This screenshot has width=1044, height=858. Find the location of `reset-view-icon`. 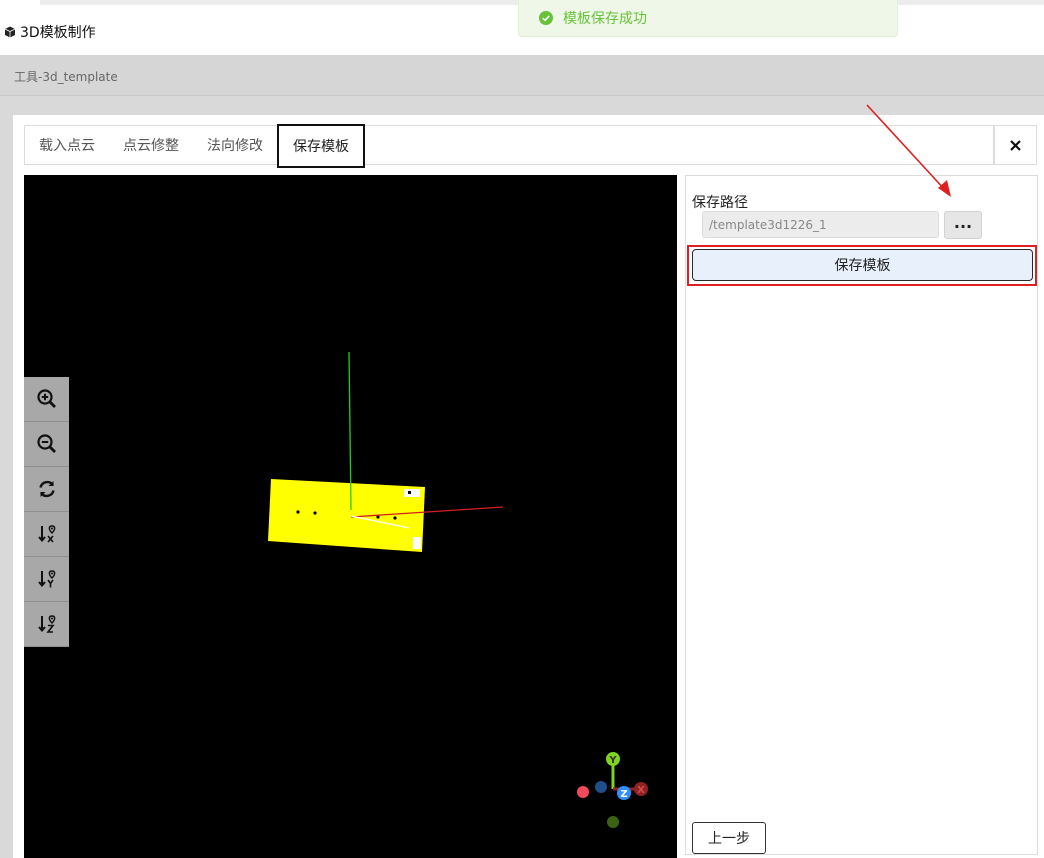

reset-view-icon is located at coordinates (46, 489).